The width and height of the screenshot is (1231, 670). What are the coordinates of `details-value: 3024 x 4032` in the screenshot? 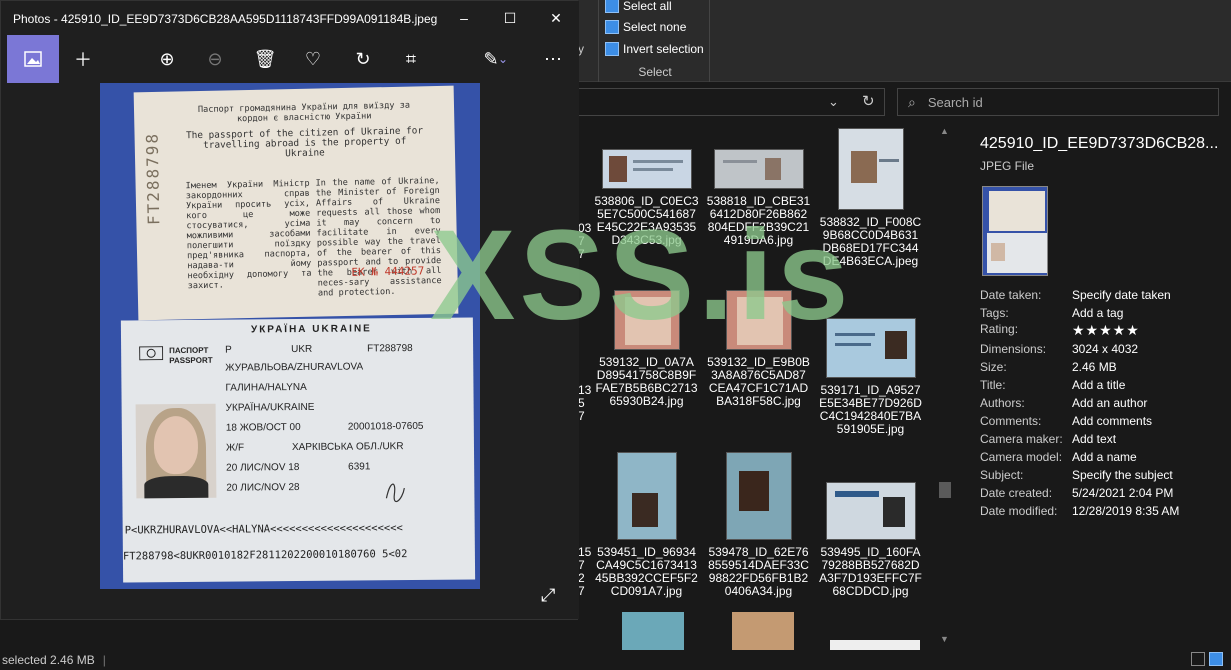 It's located at (1105, 349).